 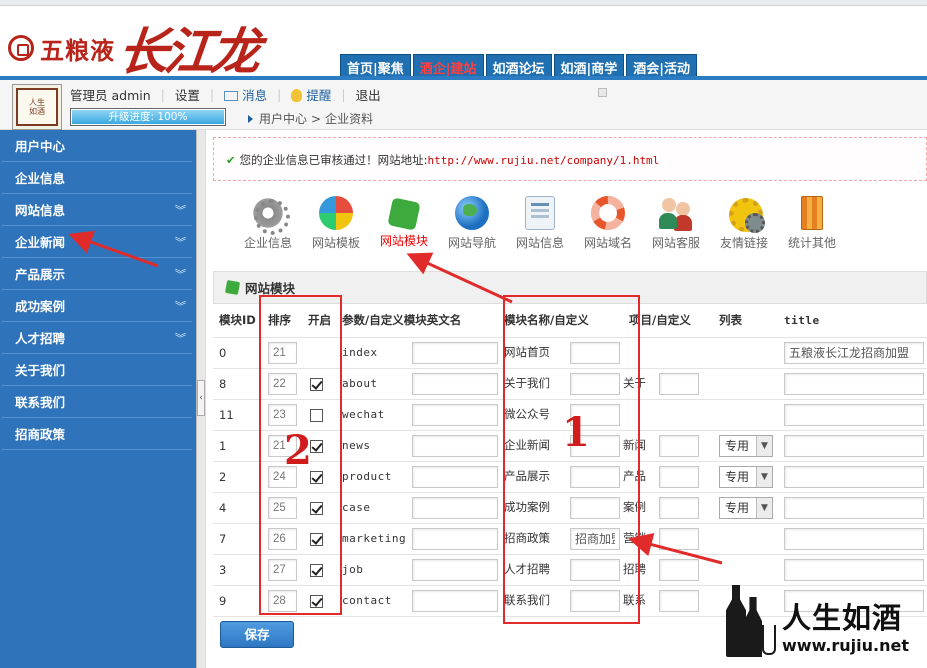 I want to click on sidebar-item: 企业新闻 ︾, so click(x=97, y=242).